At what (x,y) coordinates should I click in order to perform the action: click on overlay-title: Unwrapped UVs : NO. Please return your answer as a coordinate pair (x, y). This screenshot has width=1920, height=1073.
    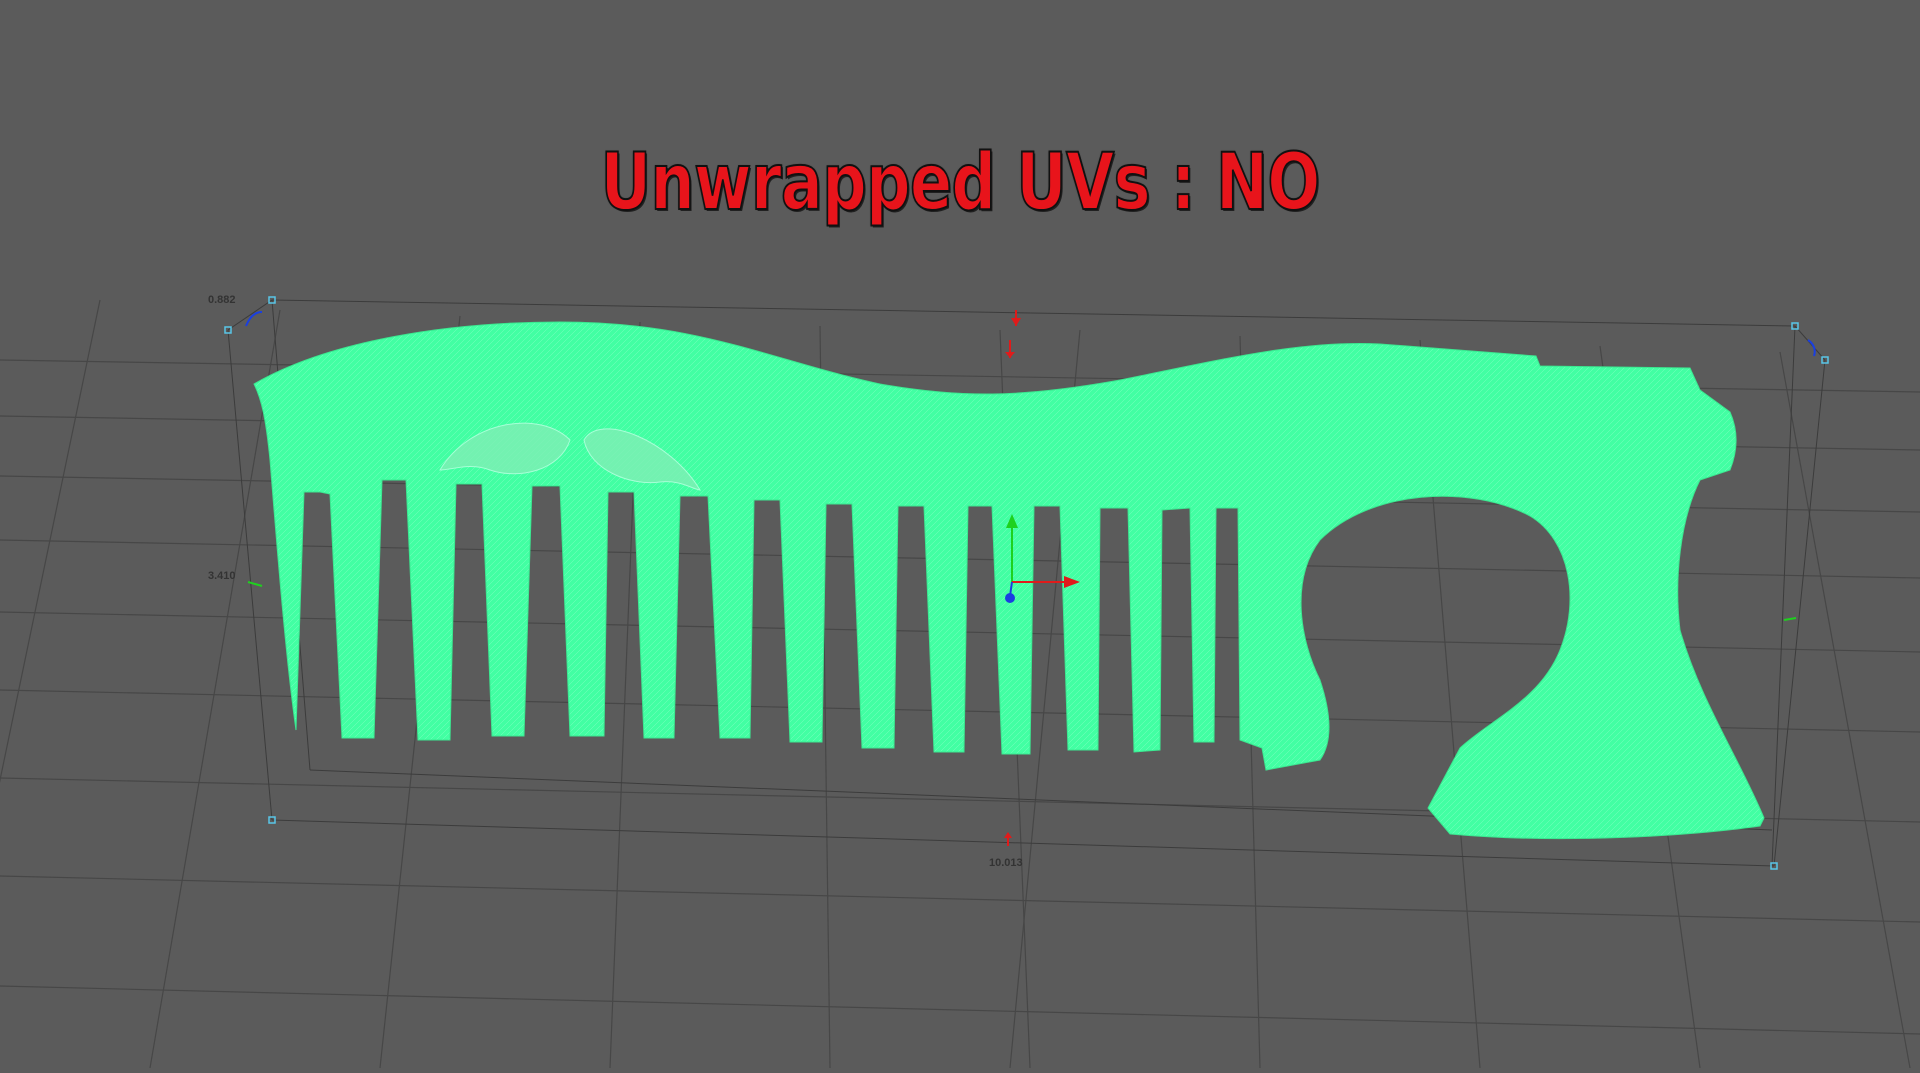
    Looking at the image, I should click on (960, 183).